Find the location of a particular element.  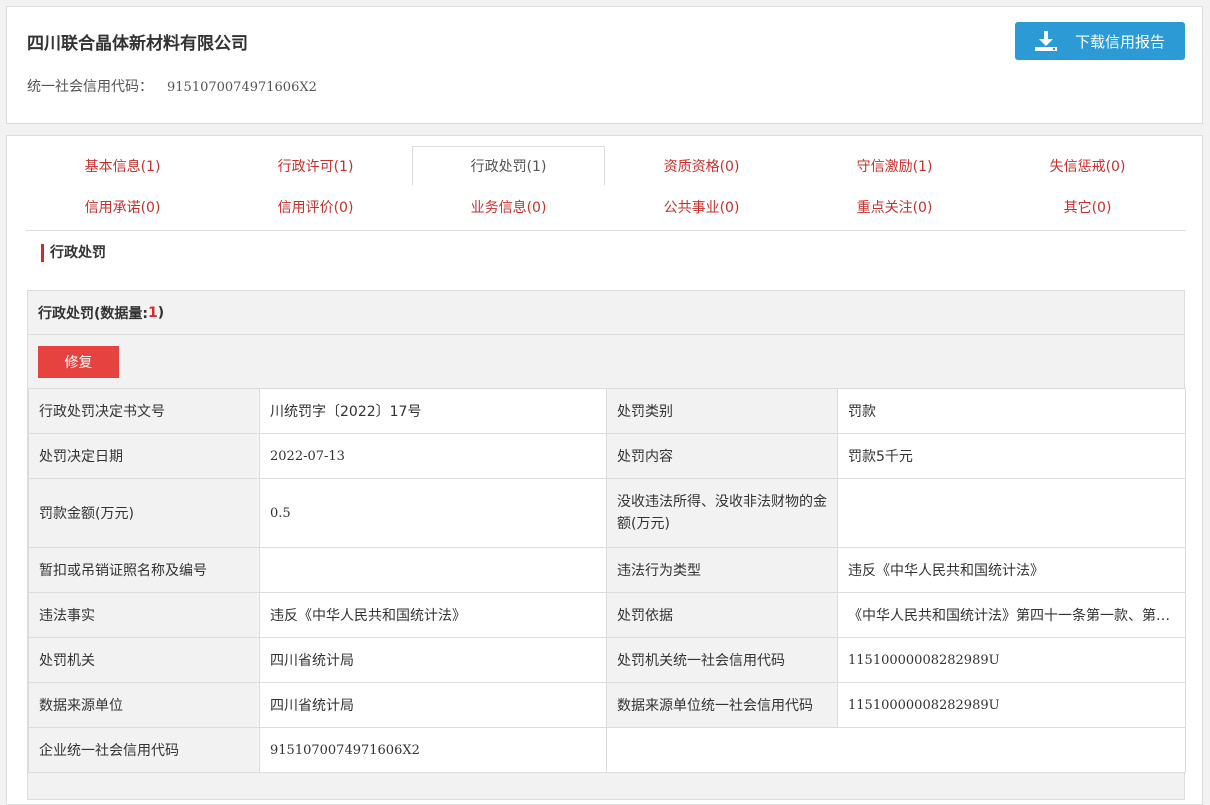

table-row: 罚款金额(万元) 0.5 没收违法所得、没收非法财物的金额(万元) is located at coordinates (607, 513).